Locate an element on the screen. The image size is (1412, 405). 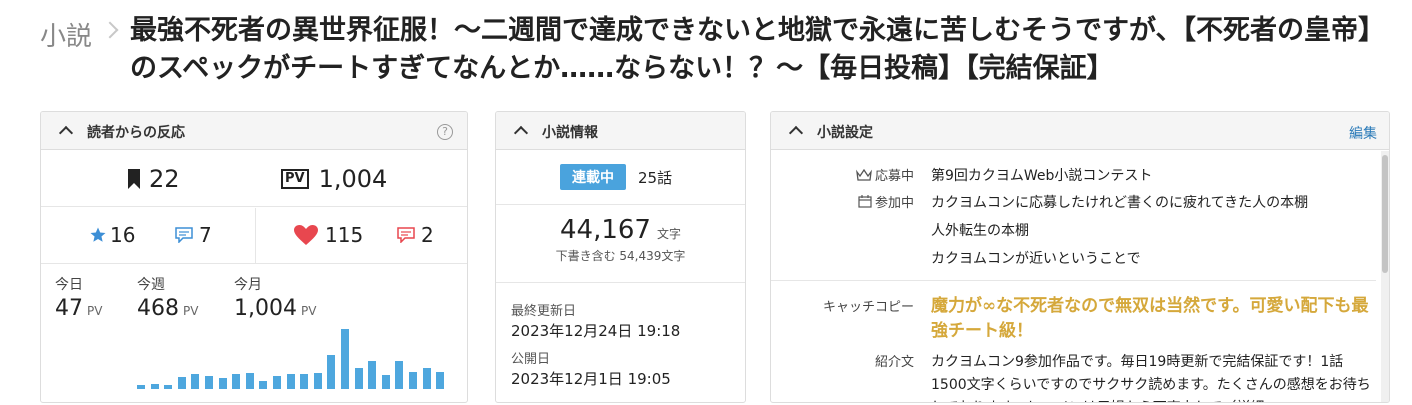
contest-link: 第9回カクヨムWeb小説コンテスト is located at coordinates (1041, 175).